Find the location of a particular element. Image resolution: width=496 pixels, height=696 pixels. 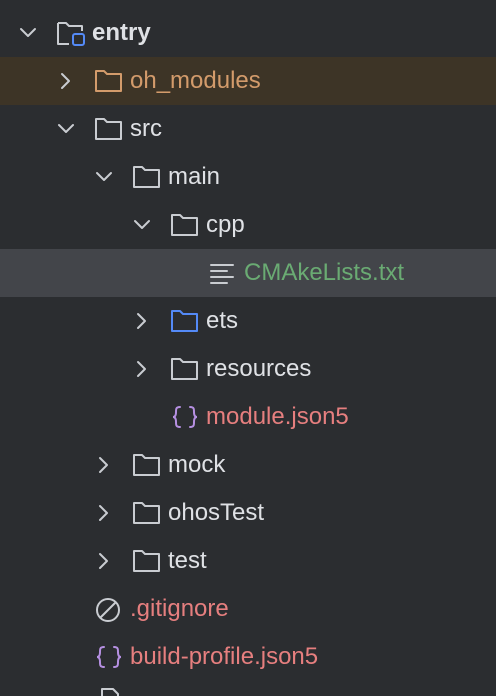

excluded-folder-icon is located at coordinates (109, 81).